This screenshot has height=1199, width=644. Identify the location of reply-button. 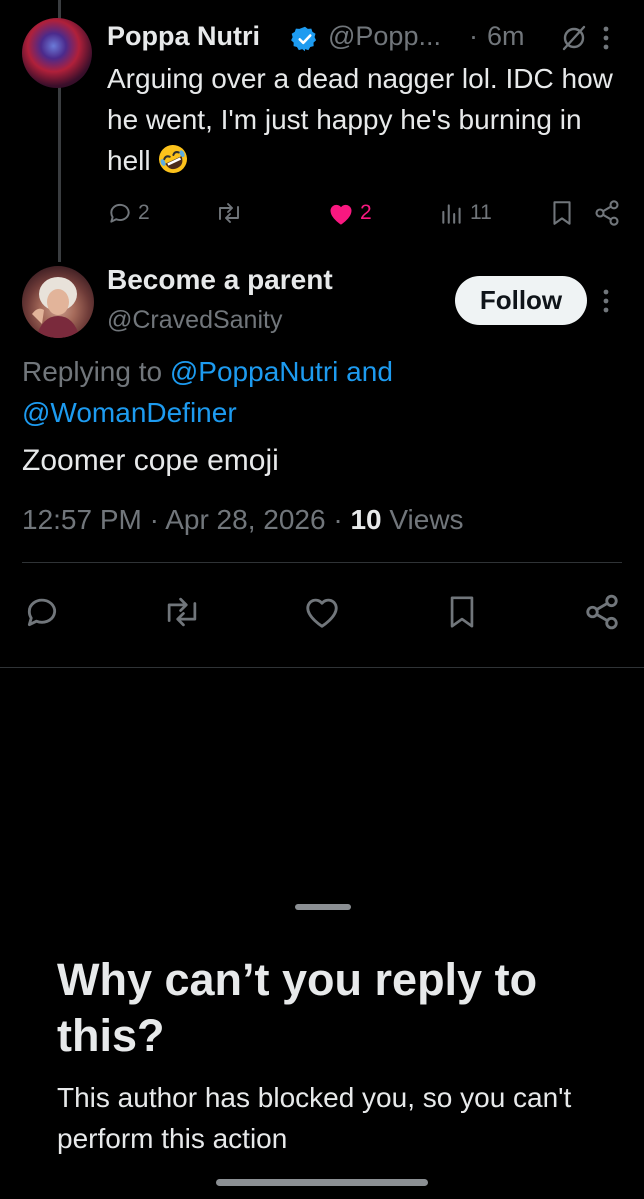
(42, 612).